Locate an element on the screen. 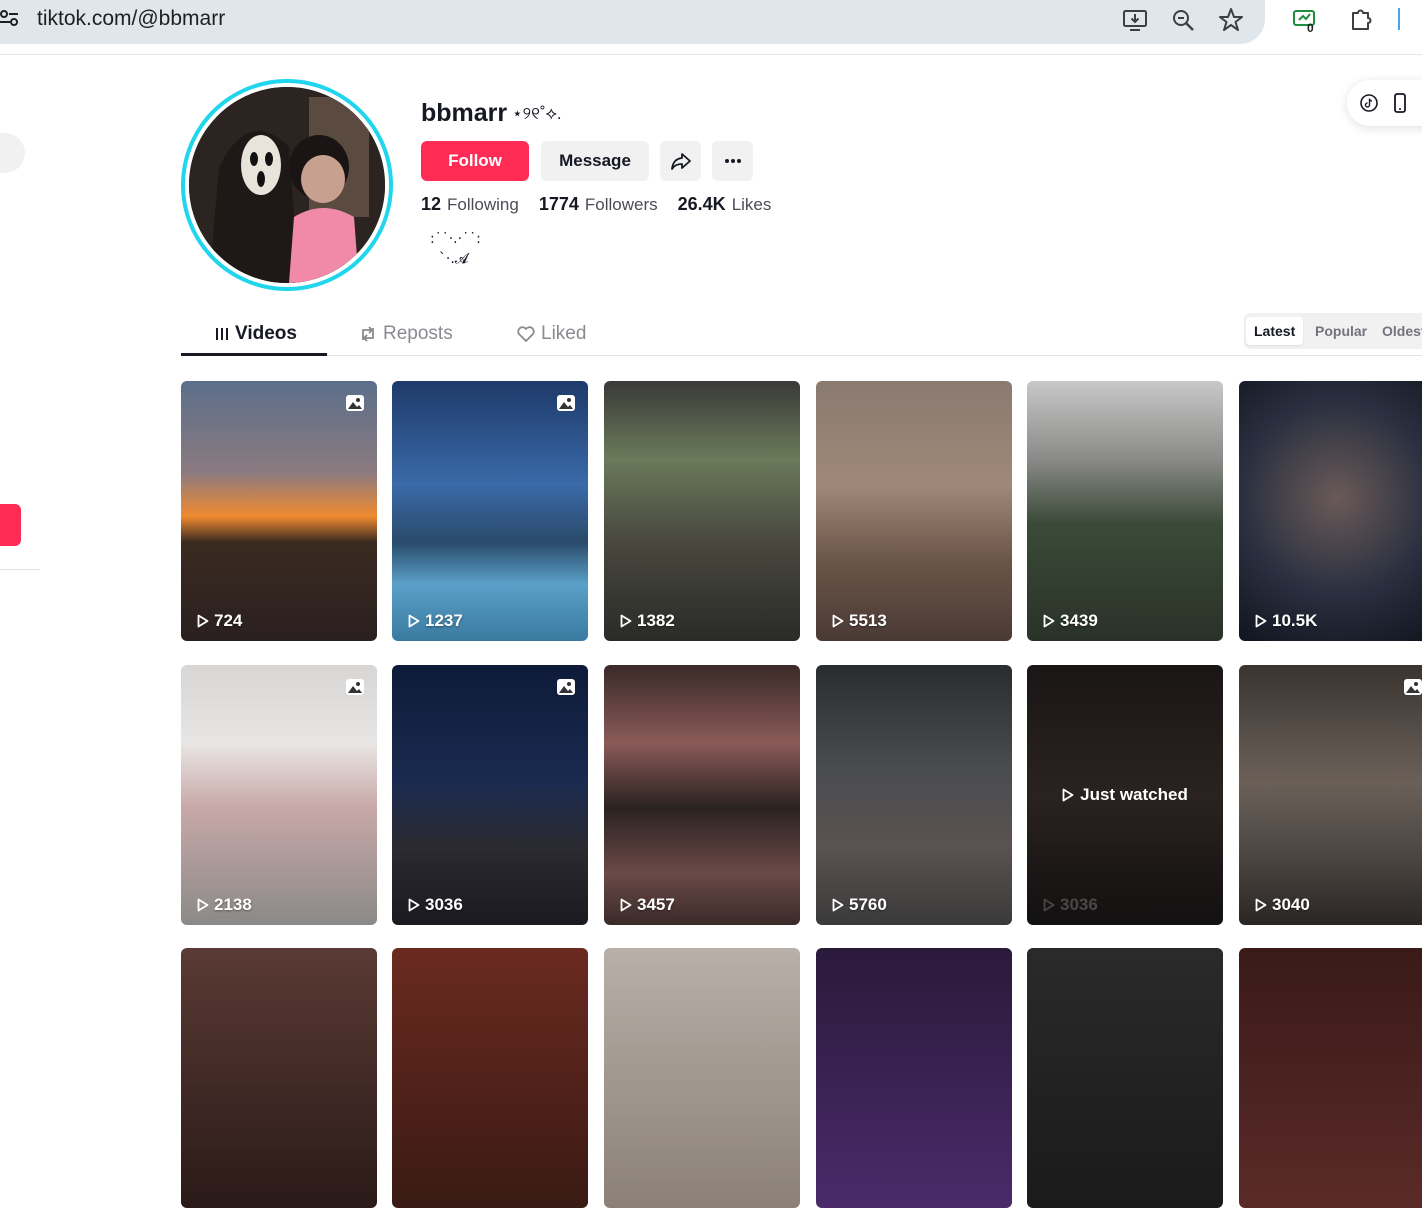  extensions-puzzle-icon is located at coordinates (1361, 20).